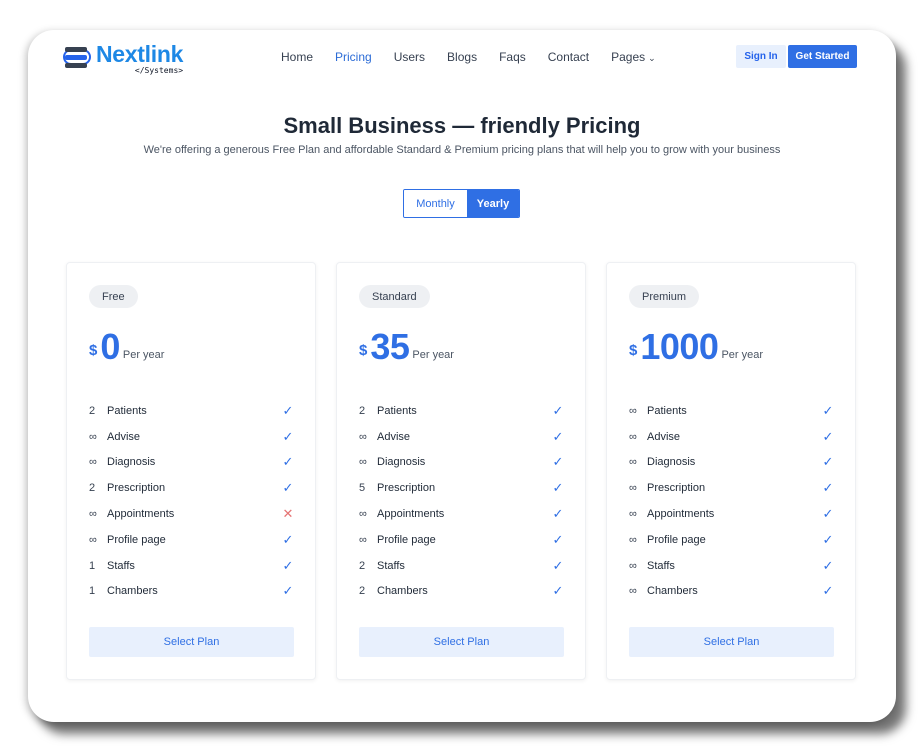 Image resolution: width=924 pixels, height=753 pixels. What do you see at coordinates (732, 488) in the screenshot?
I see `feature-row: ∞ Prescription ✓` at bounding box center [732, 488].